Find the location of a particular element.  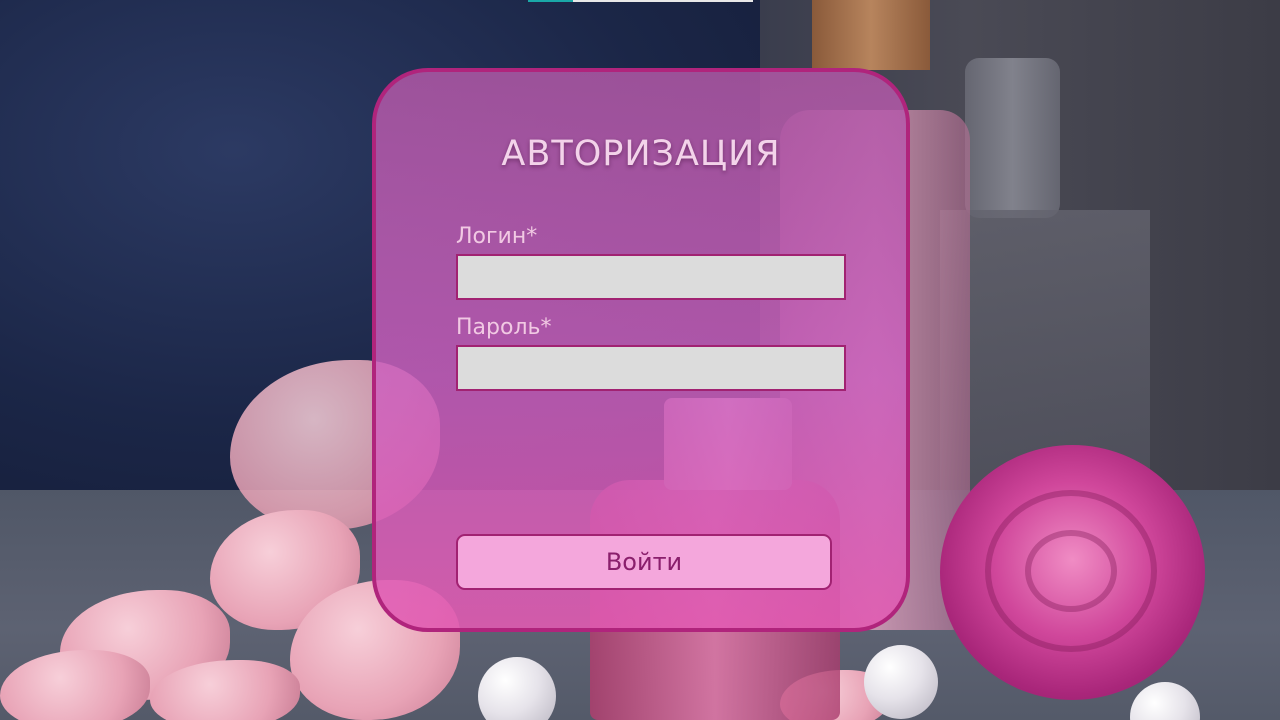

rose-petal-ring is located at coordinates (1071, 571).